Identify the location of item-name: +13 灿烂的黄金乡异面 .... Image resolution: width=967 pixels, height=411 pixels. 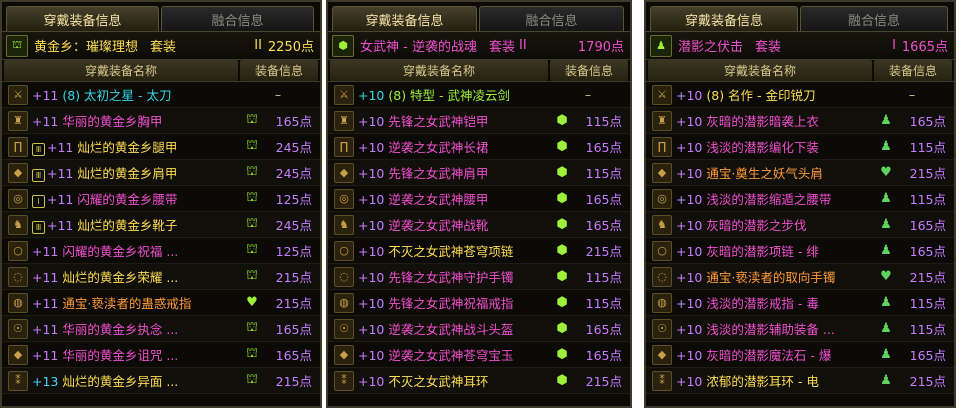
(105, 381).